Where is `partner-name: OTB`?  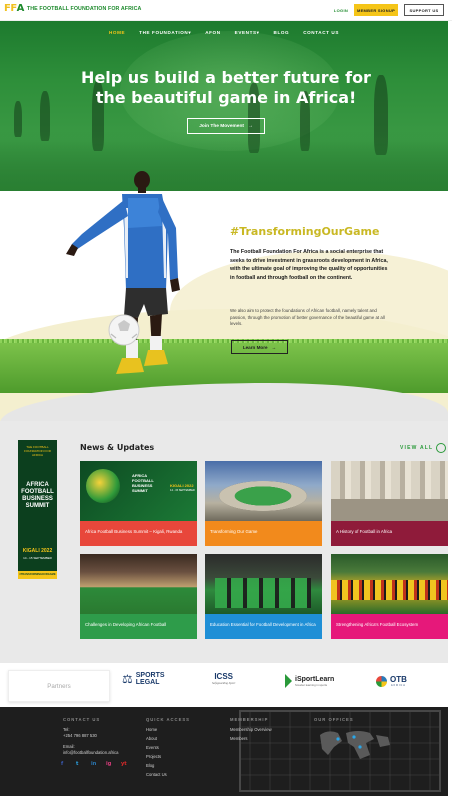
partner-name: OTB is located at coordinates (398, 679).